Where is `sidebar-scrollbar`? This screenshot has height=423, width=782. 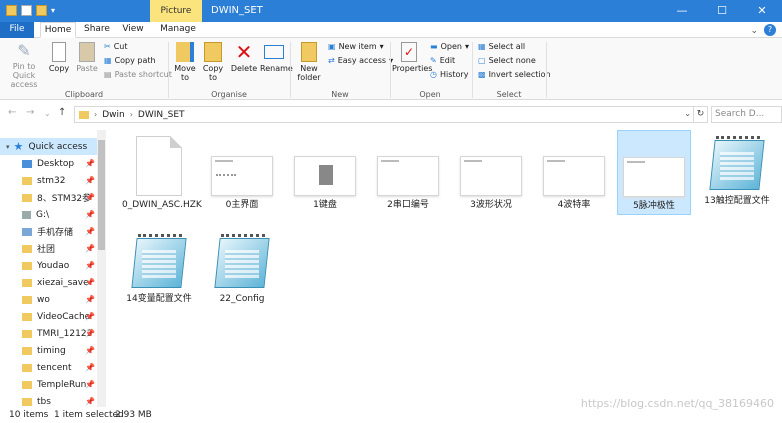
sidebar-scrollbar is located at coordinates (101, 268).